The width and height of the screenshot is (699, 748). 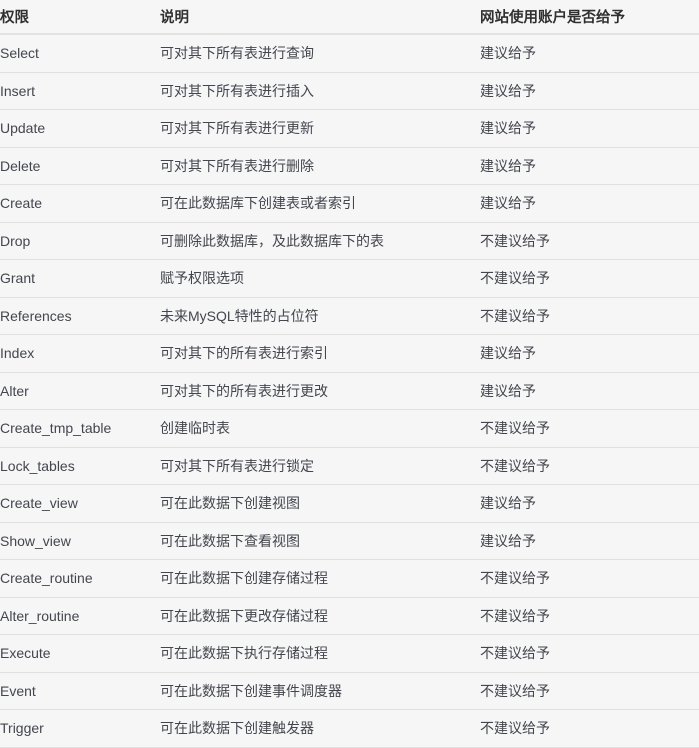 What do you see at coordinates (320, 17) in the screenshot?
I see `column-header-description: 说明` at bounding box center [320, 17].